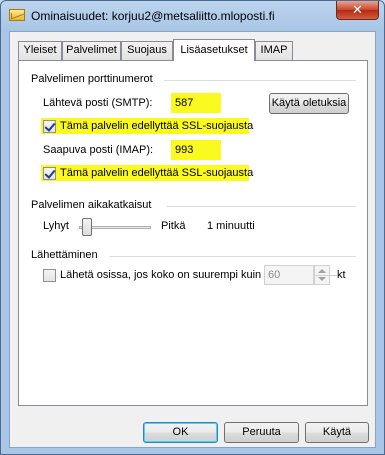 This screenshot has width=385, height=455. I want to click on ports-group-divider, so click(260, 80).